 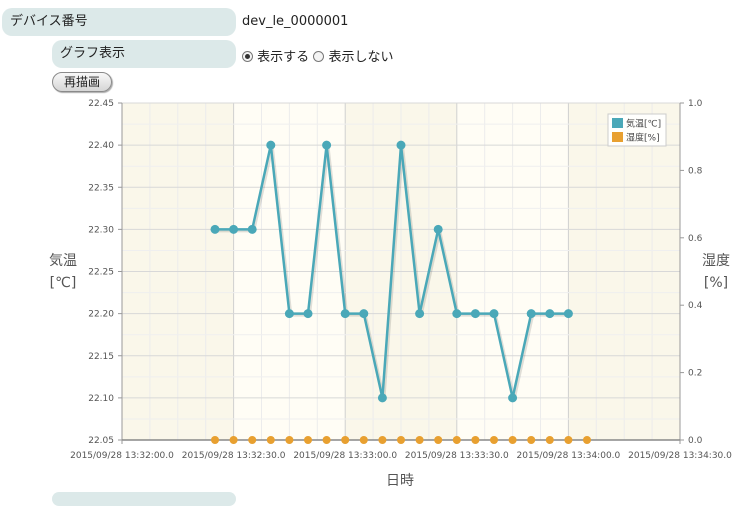 What do you see at coordinates (695, 306) in the screenshot?
I see `y-right-tick-label: 0.4` at bounding box center [695, 306].